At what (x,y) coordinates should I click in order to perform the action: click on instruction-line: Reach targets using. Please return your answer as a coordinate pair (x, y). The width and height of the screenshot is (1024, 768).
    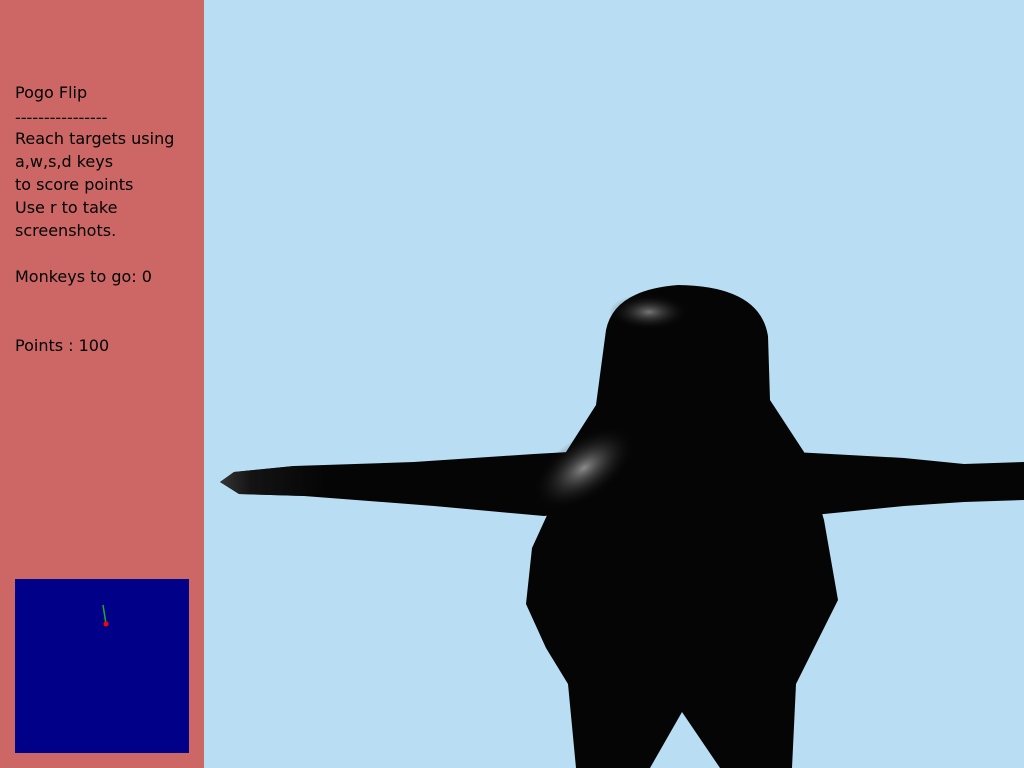
    Looking at the image, I should click on (95, 138).